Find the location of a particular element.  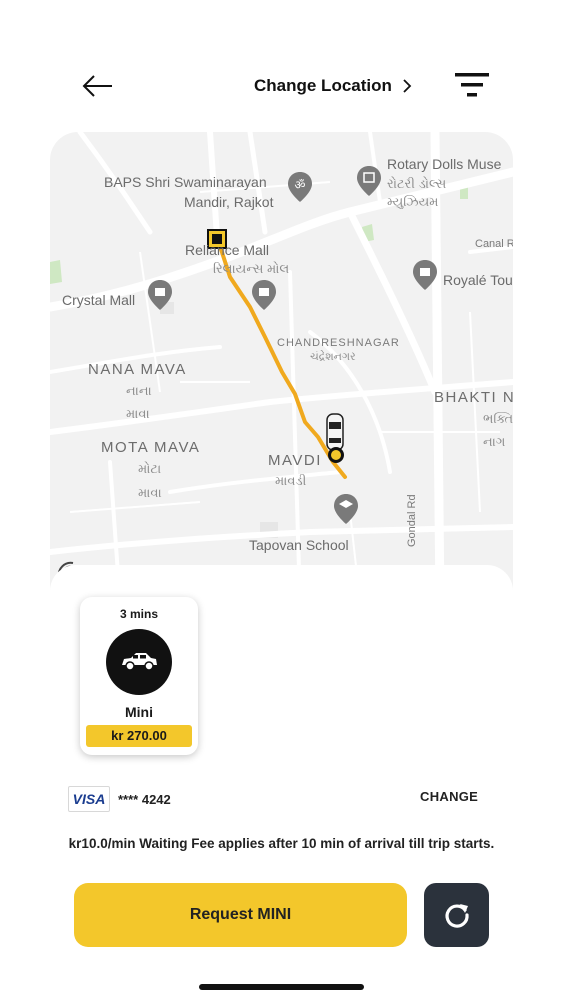

back-button is located at coordinates (98, 86).